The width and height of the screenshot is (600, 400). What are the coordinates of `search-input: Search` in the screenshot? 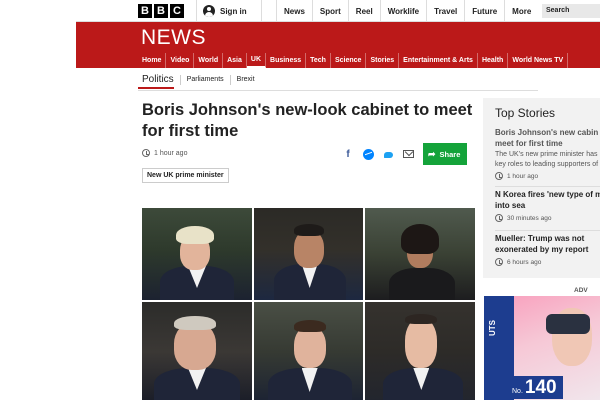 It's located at (571, 11).